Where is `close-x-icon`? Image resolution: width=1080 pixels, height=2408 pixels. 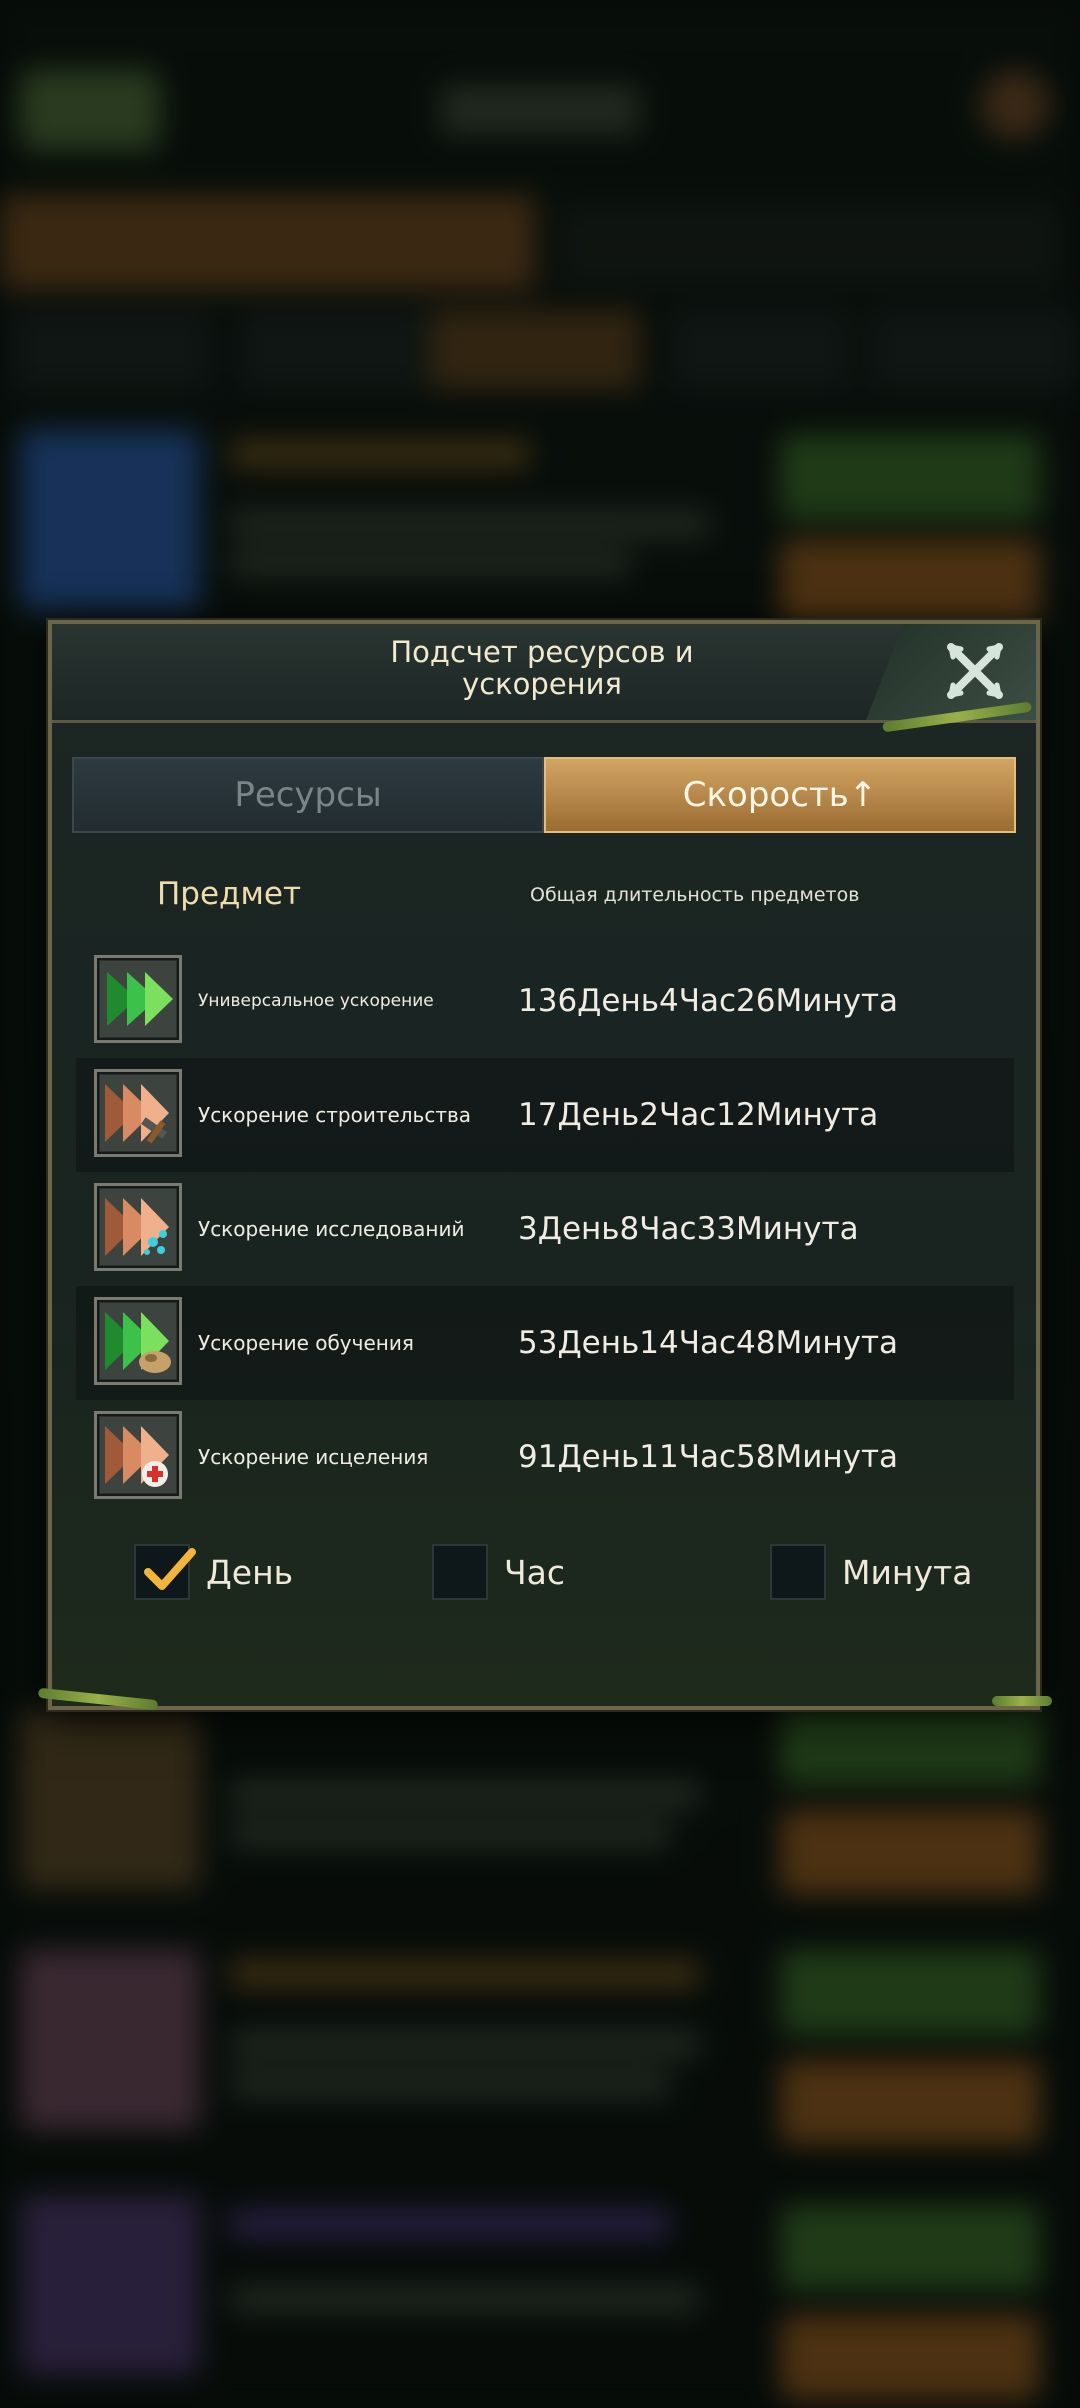
close-x-icon is located at coordinates (975, 671).